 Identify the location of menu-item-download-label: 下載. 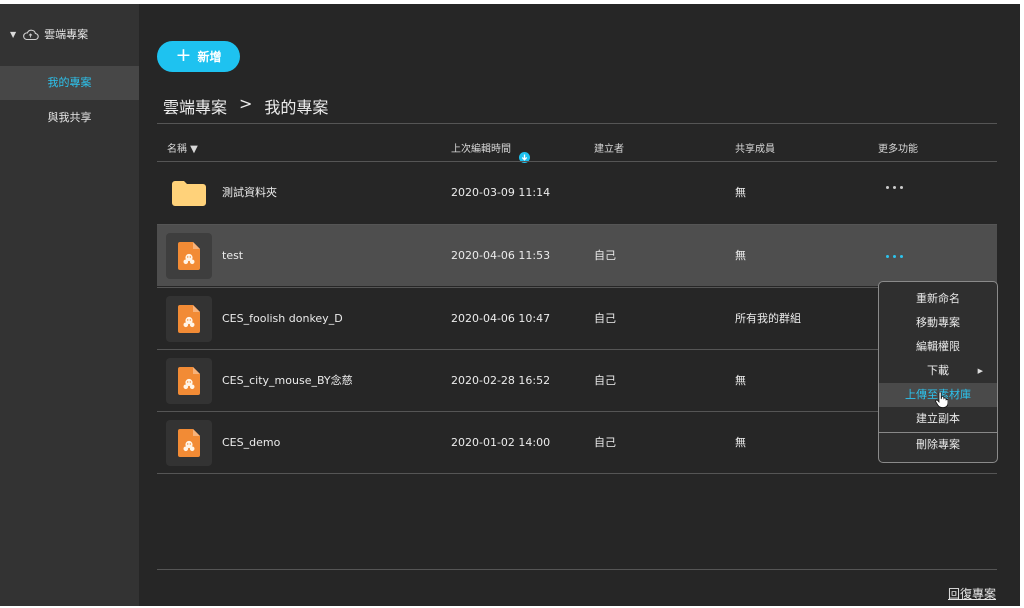
(938, 370).